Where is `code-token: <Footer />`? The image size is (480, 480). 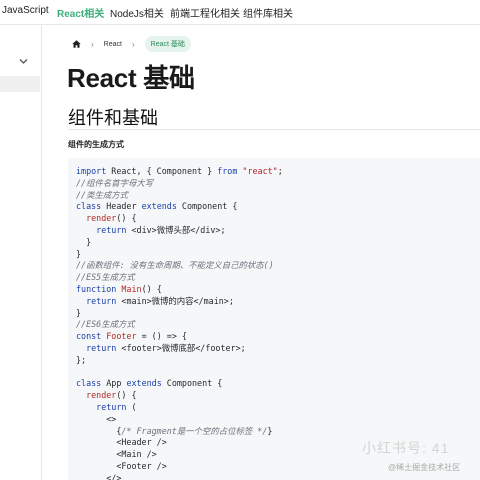 code-token: <Footer /> is located at coordinates (121, 465).